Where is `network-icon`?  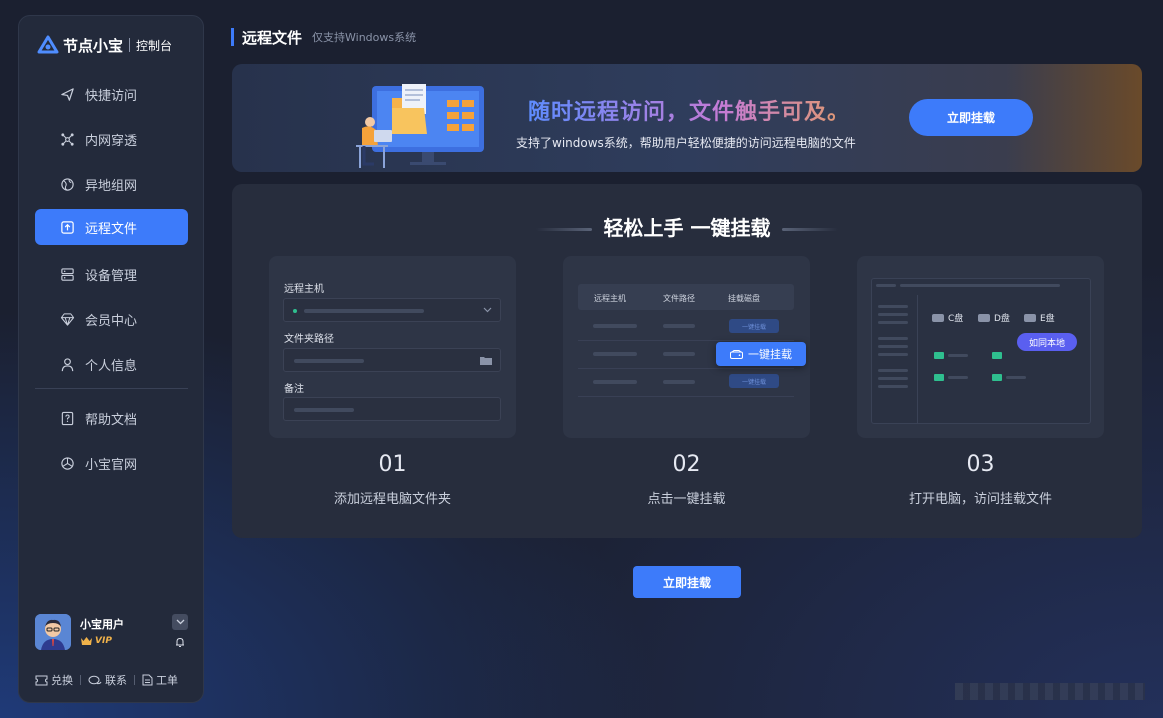
network-icon is located at coordinates (67, 139).